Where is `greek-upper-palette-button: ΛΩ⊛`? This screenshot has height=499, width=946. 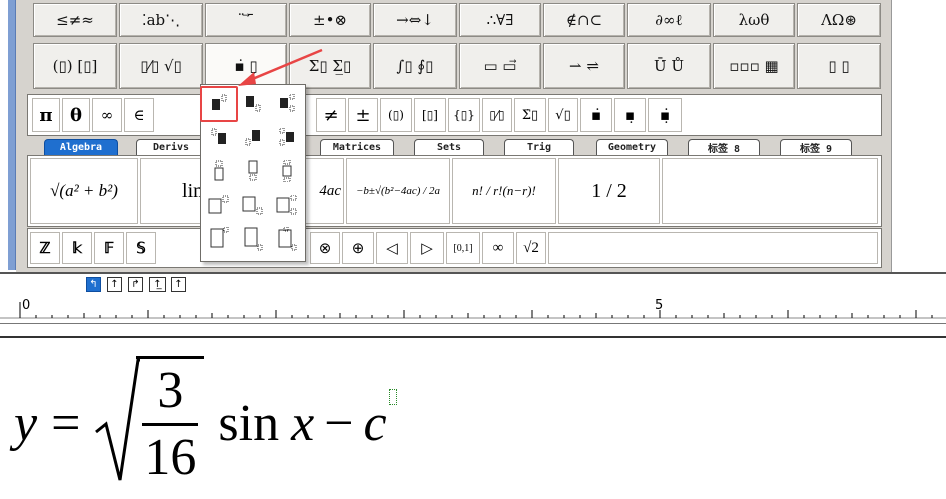
greek-upper-palette-button: ΛΩ⊛ is located at coordinates (839, 20).